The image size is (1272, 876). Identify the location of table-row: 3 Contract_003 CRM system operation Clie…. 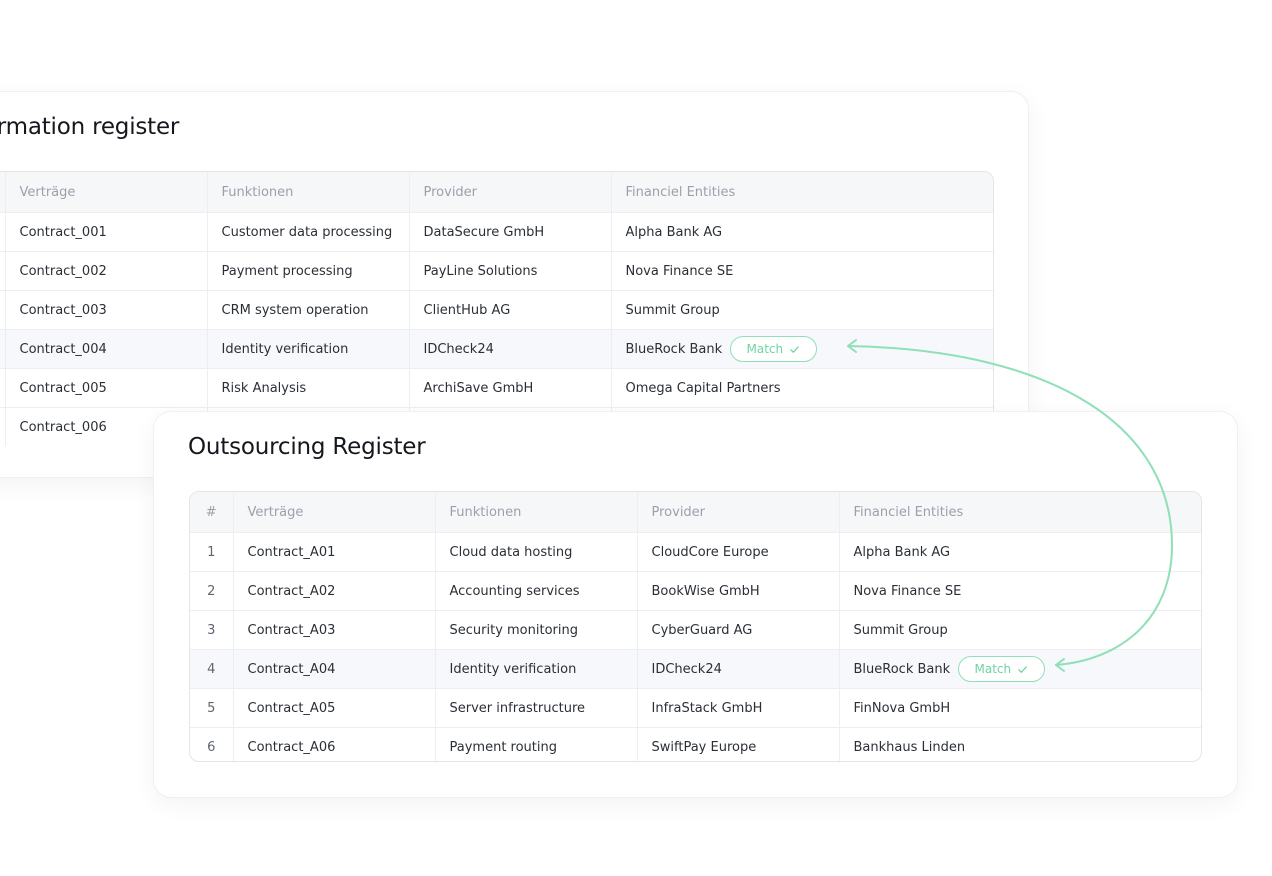
(496, 310).